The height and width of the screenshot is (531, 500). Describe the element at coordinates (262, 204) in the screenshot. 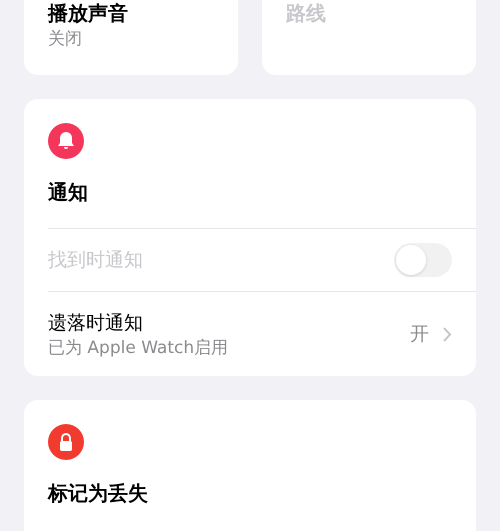

I see `section-title: 通知` at that location.